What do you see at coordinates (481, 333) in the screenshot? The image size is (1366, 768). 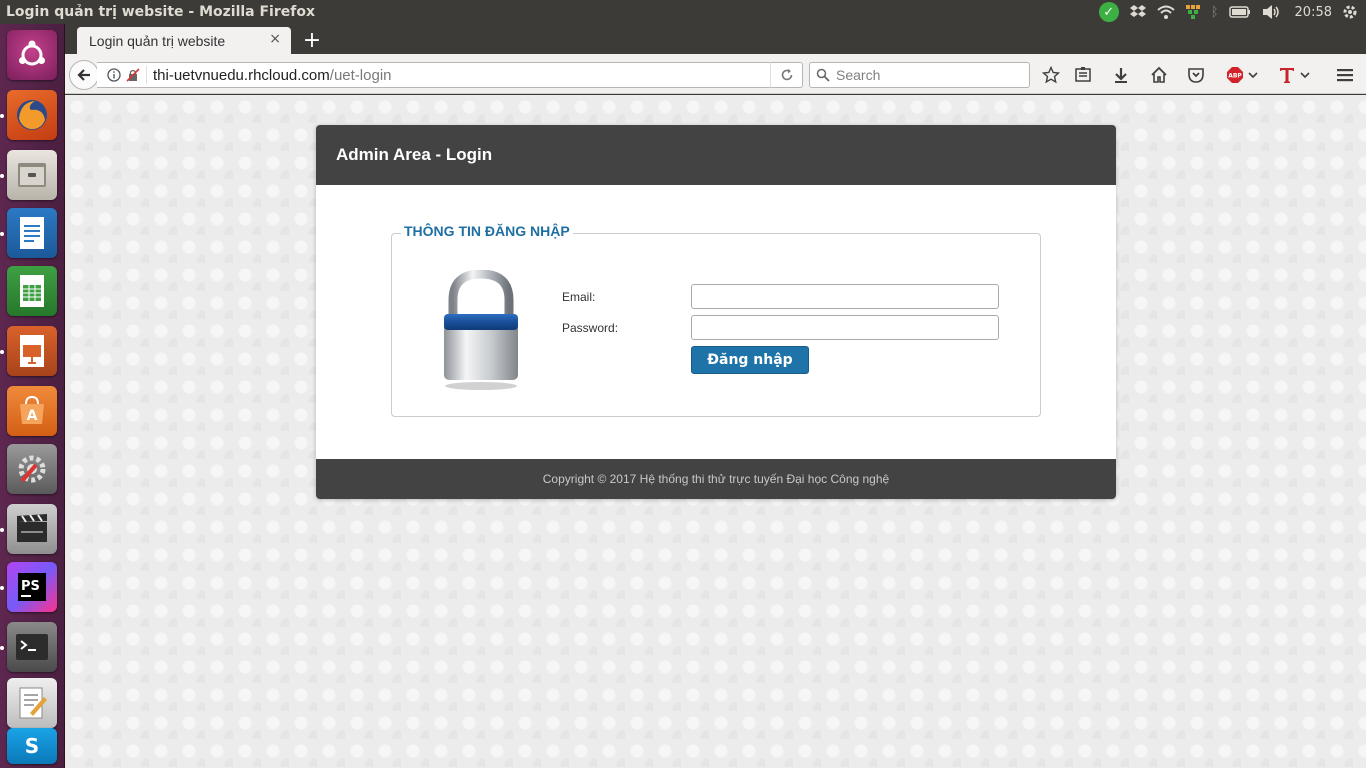 I see `padlock-icon` at bounding box center [481, 333].